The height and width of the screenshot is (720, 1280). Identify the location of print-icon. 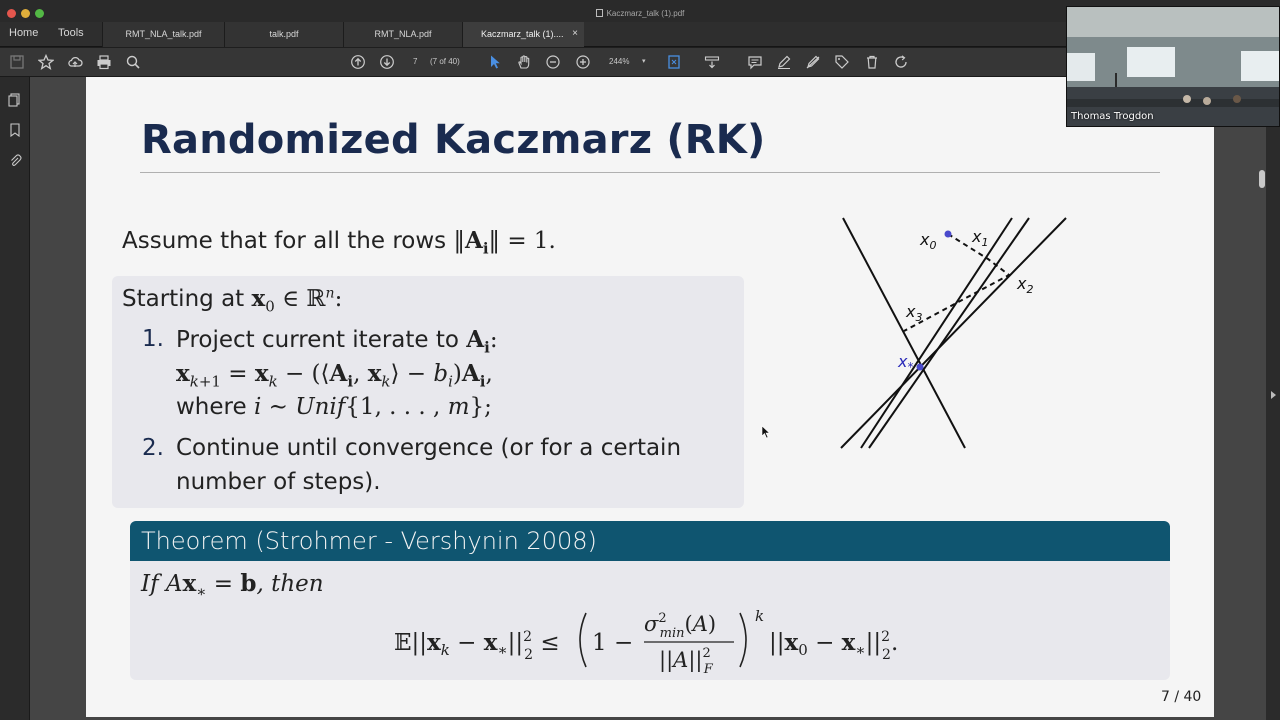
(104, 62).